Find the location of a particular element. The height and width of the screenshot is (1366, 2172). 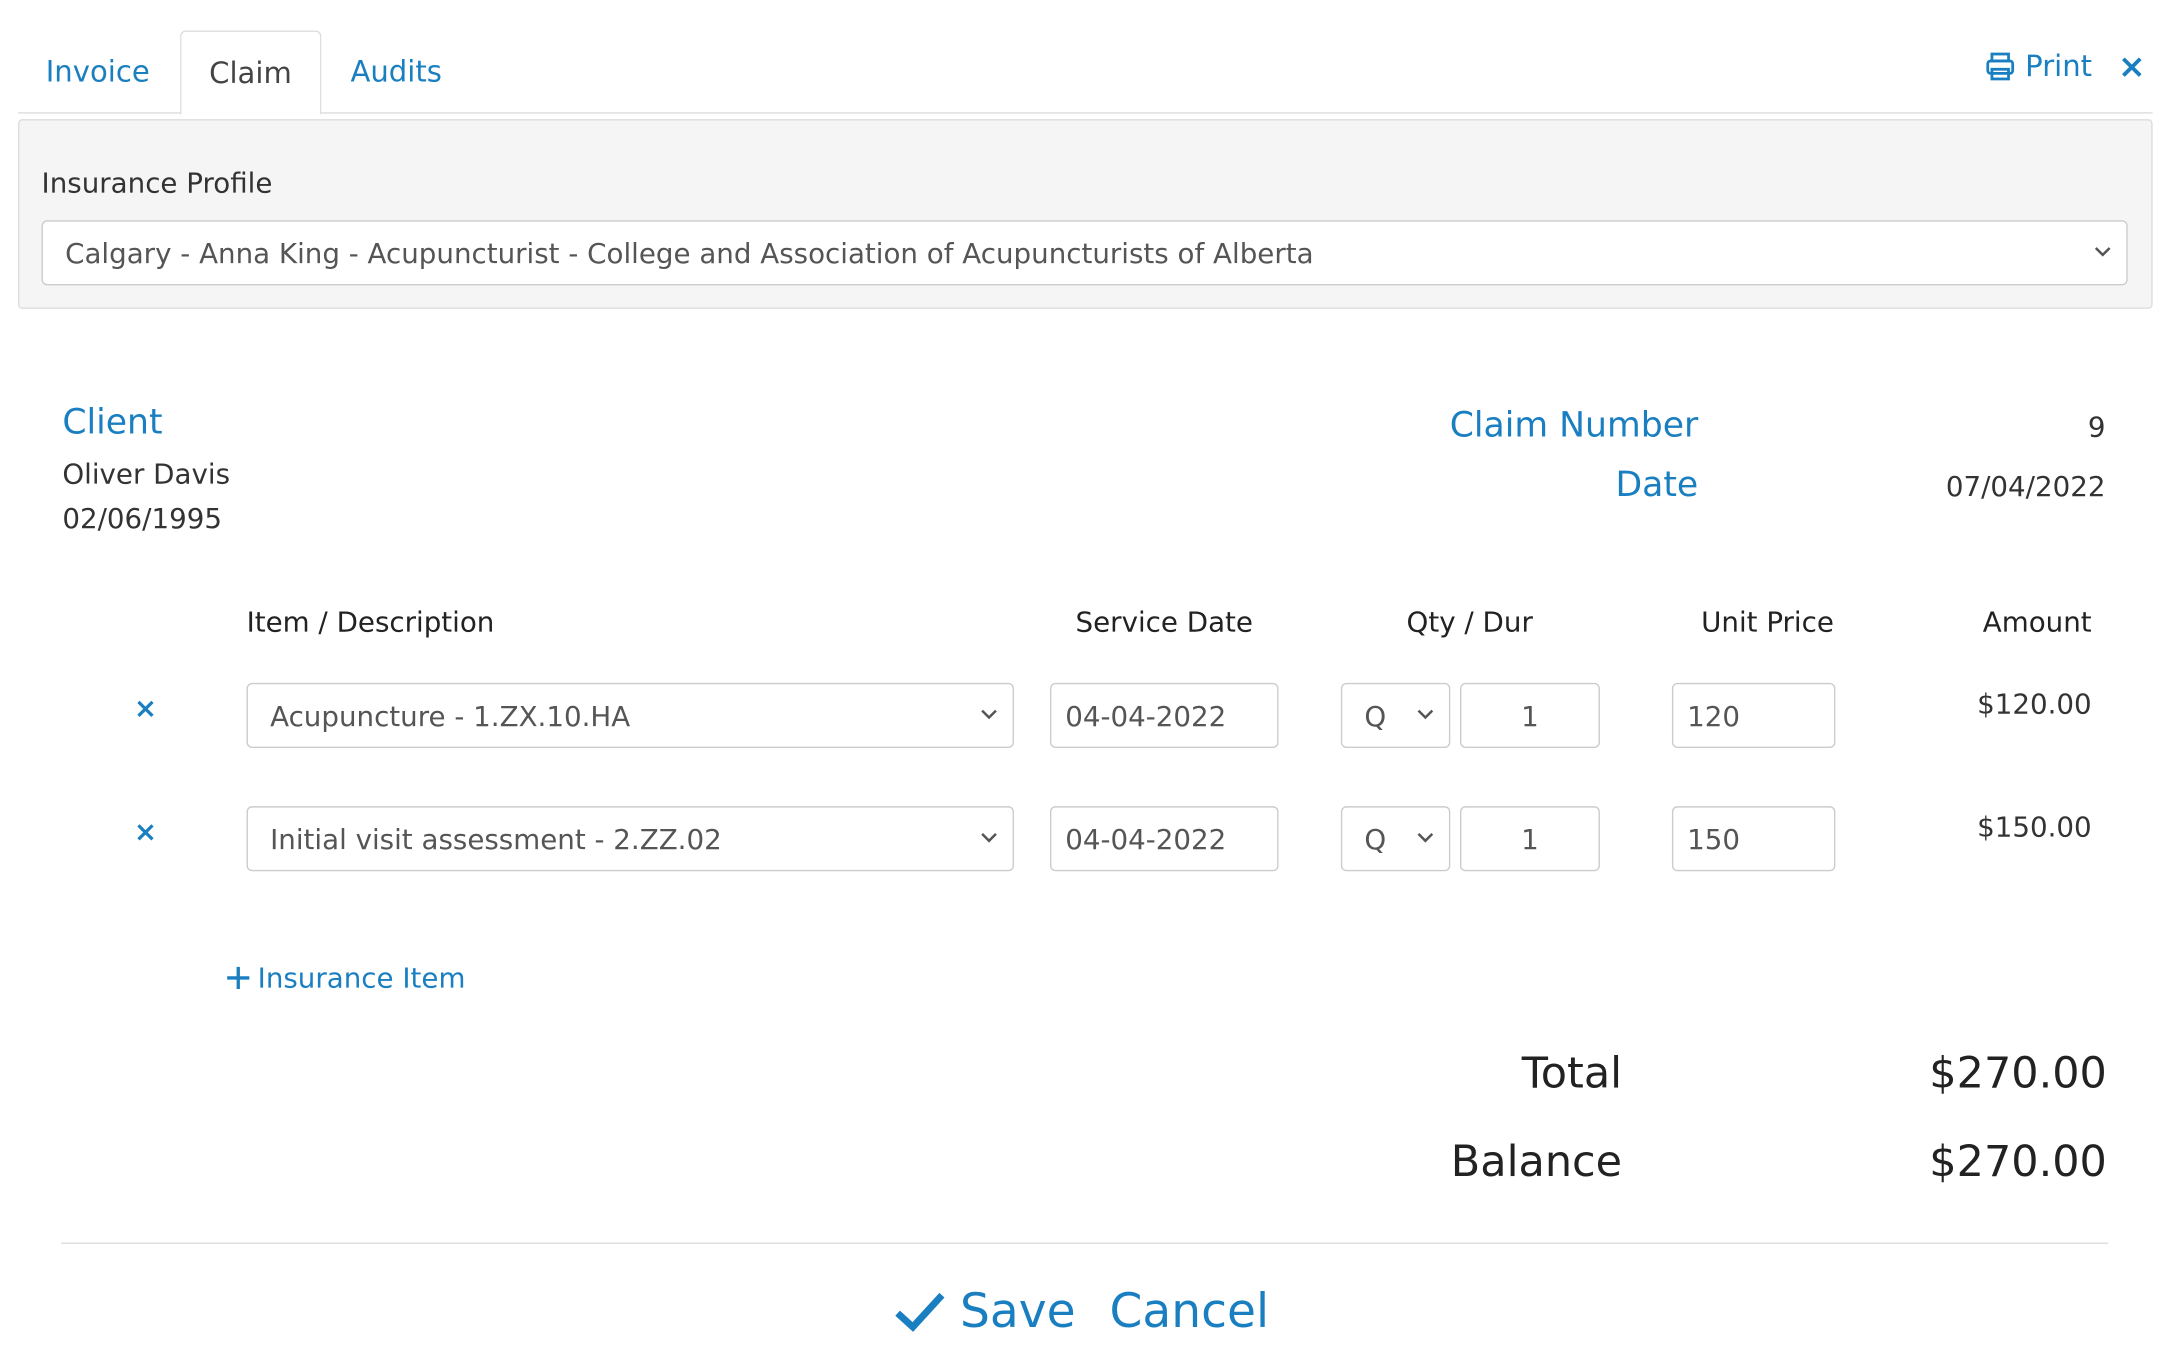

amount-value: $120.00 is located at coordinates (2034, 704).